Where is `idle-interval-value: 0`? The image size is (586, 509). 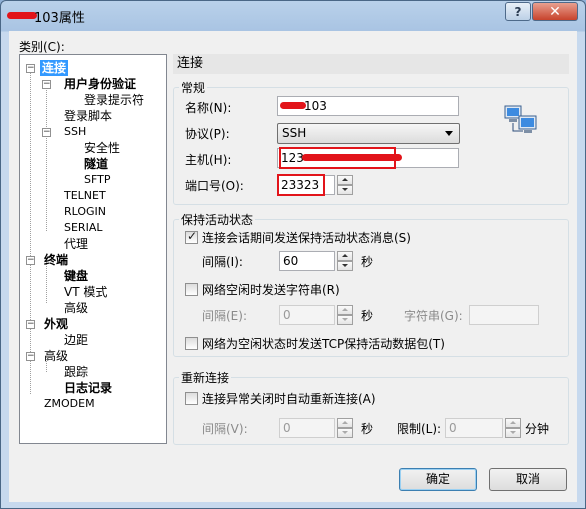
idle-interval-value: 0 is located at coordinates (287, 315).